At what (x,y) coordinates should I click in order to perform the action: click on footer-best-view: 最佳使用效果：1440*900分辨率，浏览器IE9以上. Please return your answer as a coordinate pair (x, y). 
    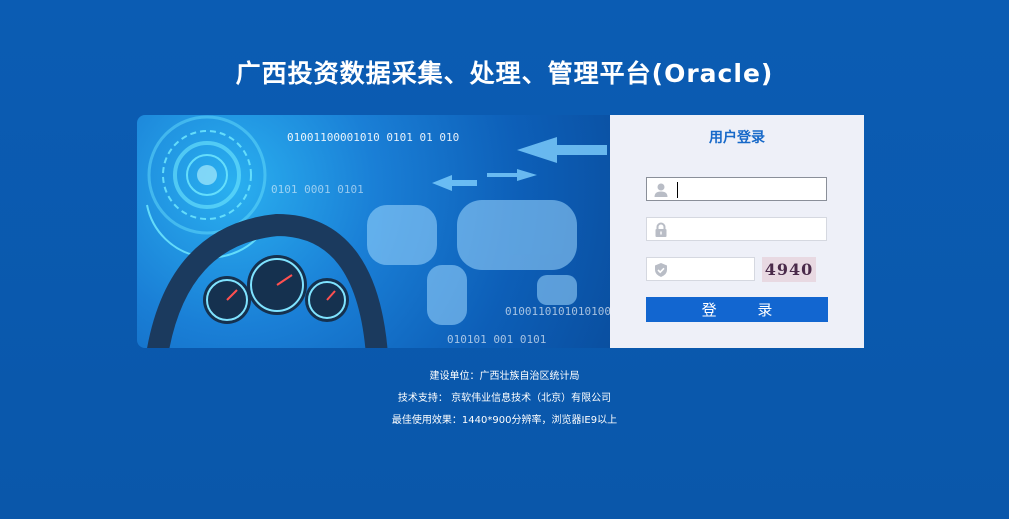
    Looking at the image, I should click on (504, 420).